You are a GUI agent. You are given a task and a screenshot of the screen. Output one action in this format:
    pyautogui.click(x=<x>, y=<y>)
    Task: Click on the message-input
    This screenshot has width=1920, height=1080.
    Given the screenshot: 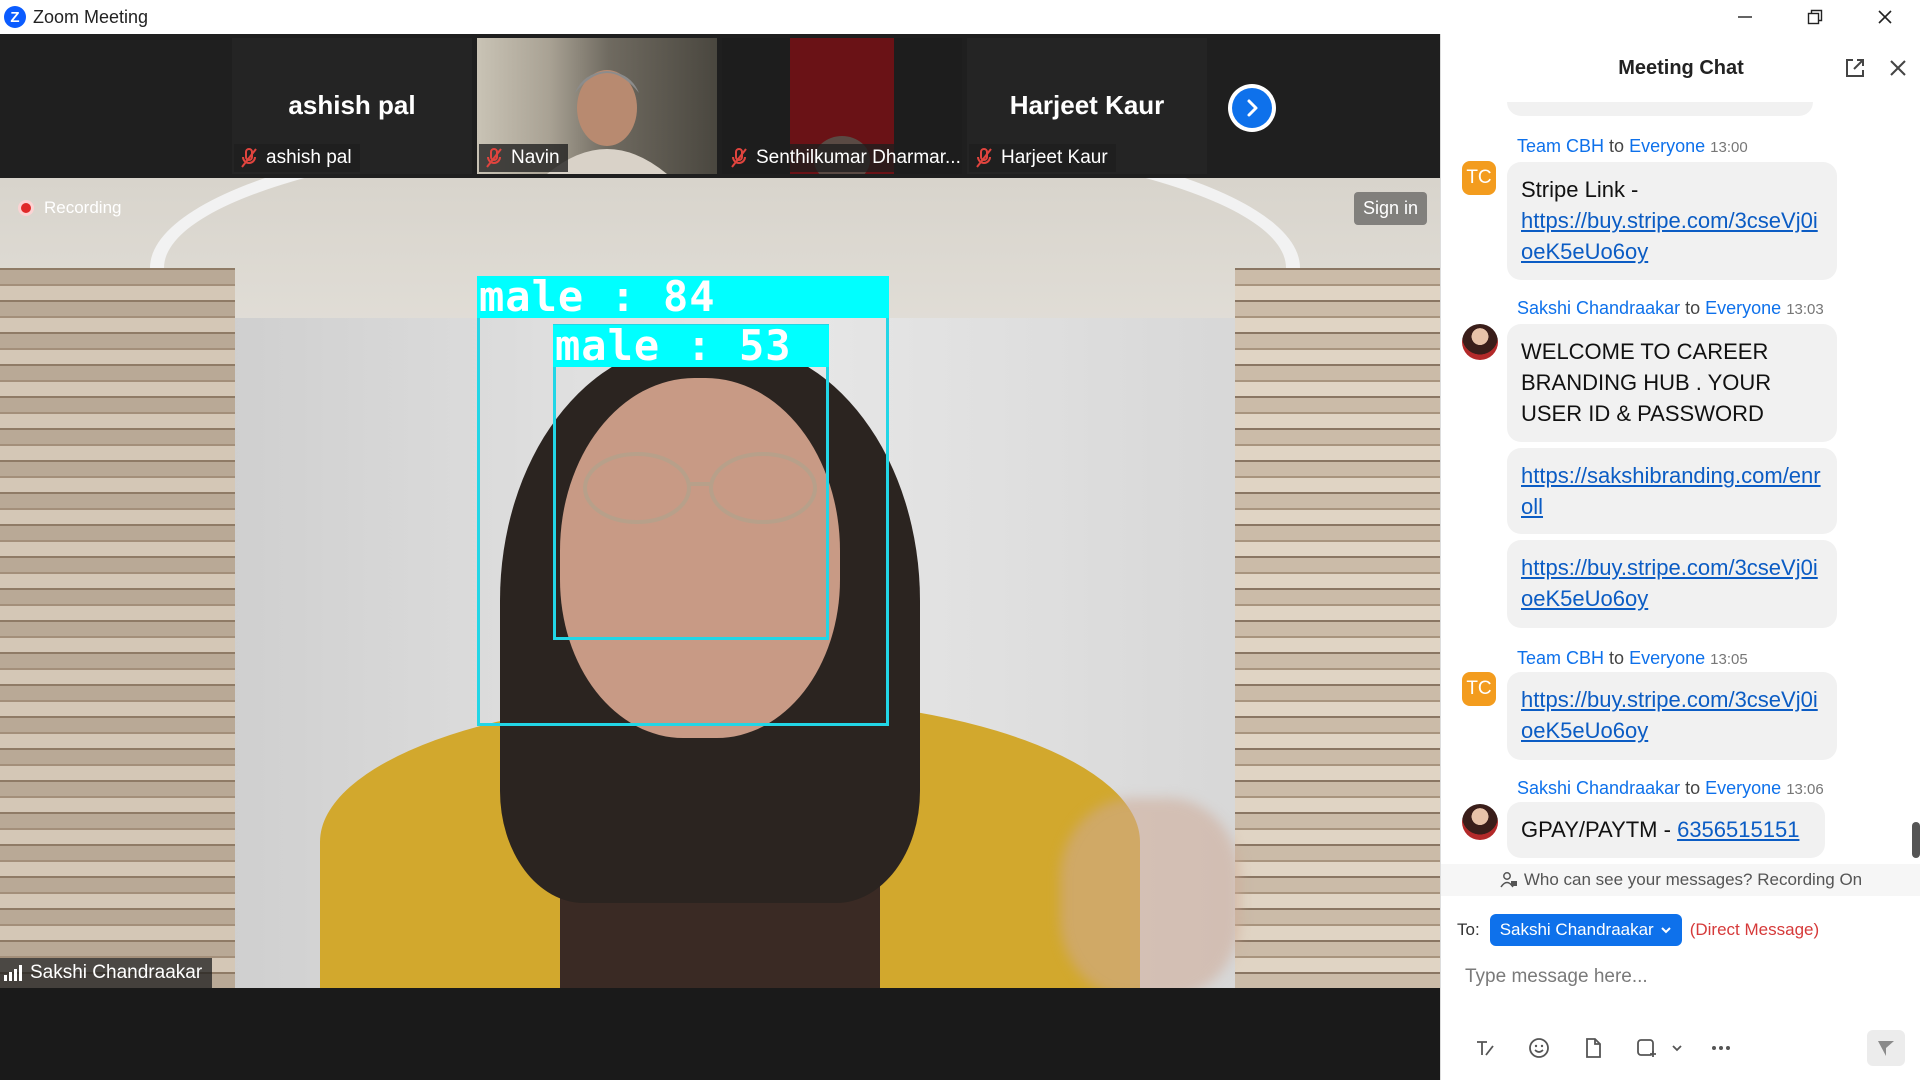 What is the action you would take?
    pyautogui.click(x=1680, y=977)
    